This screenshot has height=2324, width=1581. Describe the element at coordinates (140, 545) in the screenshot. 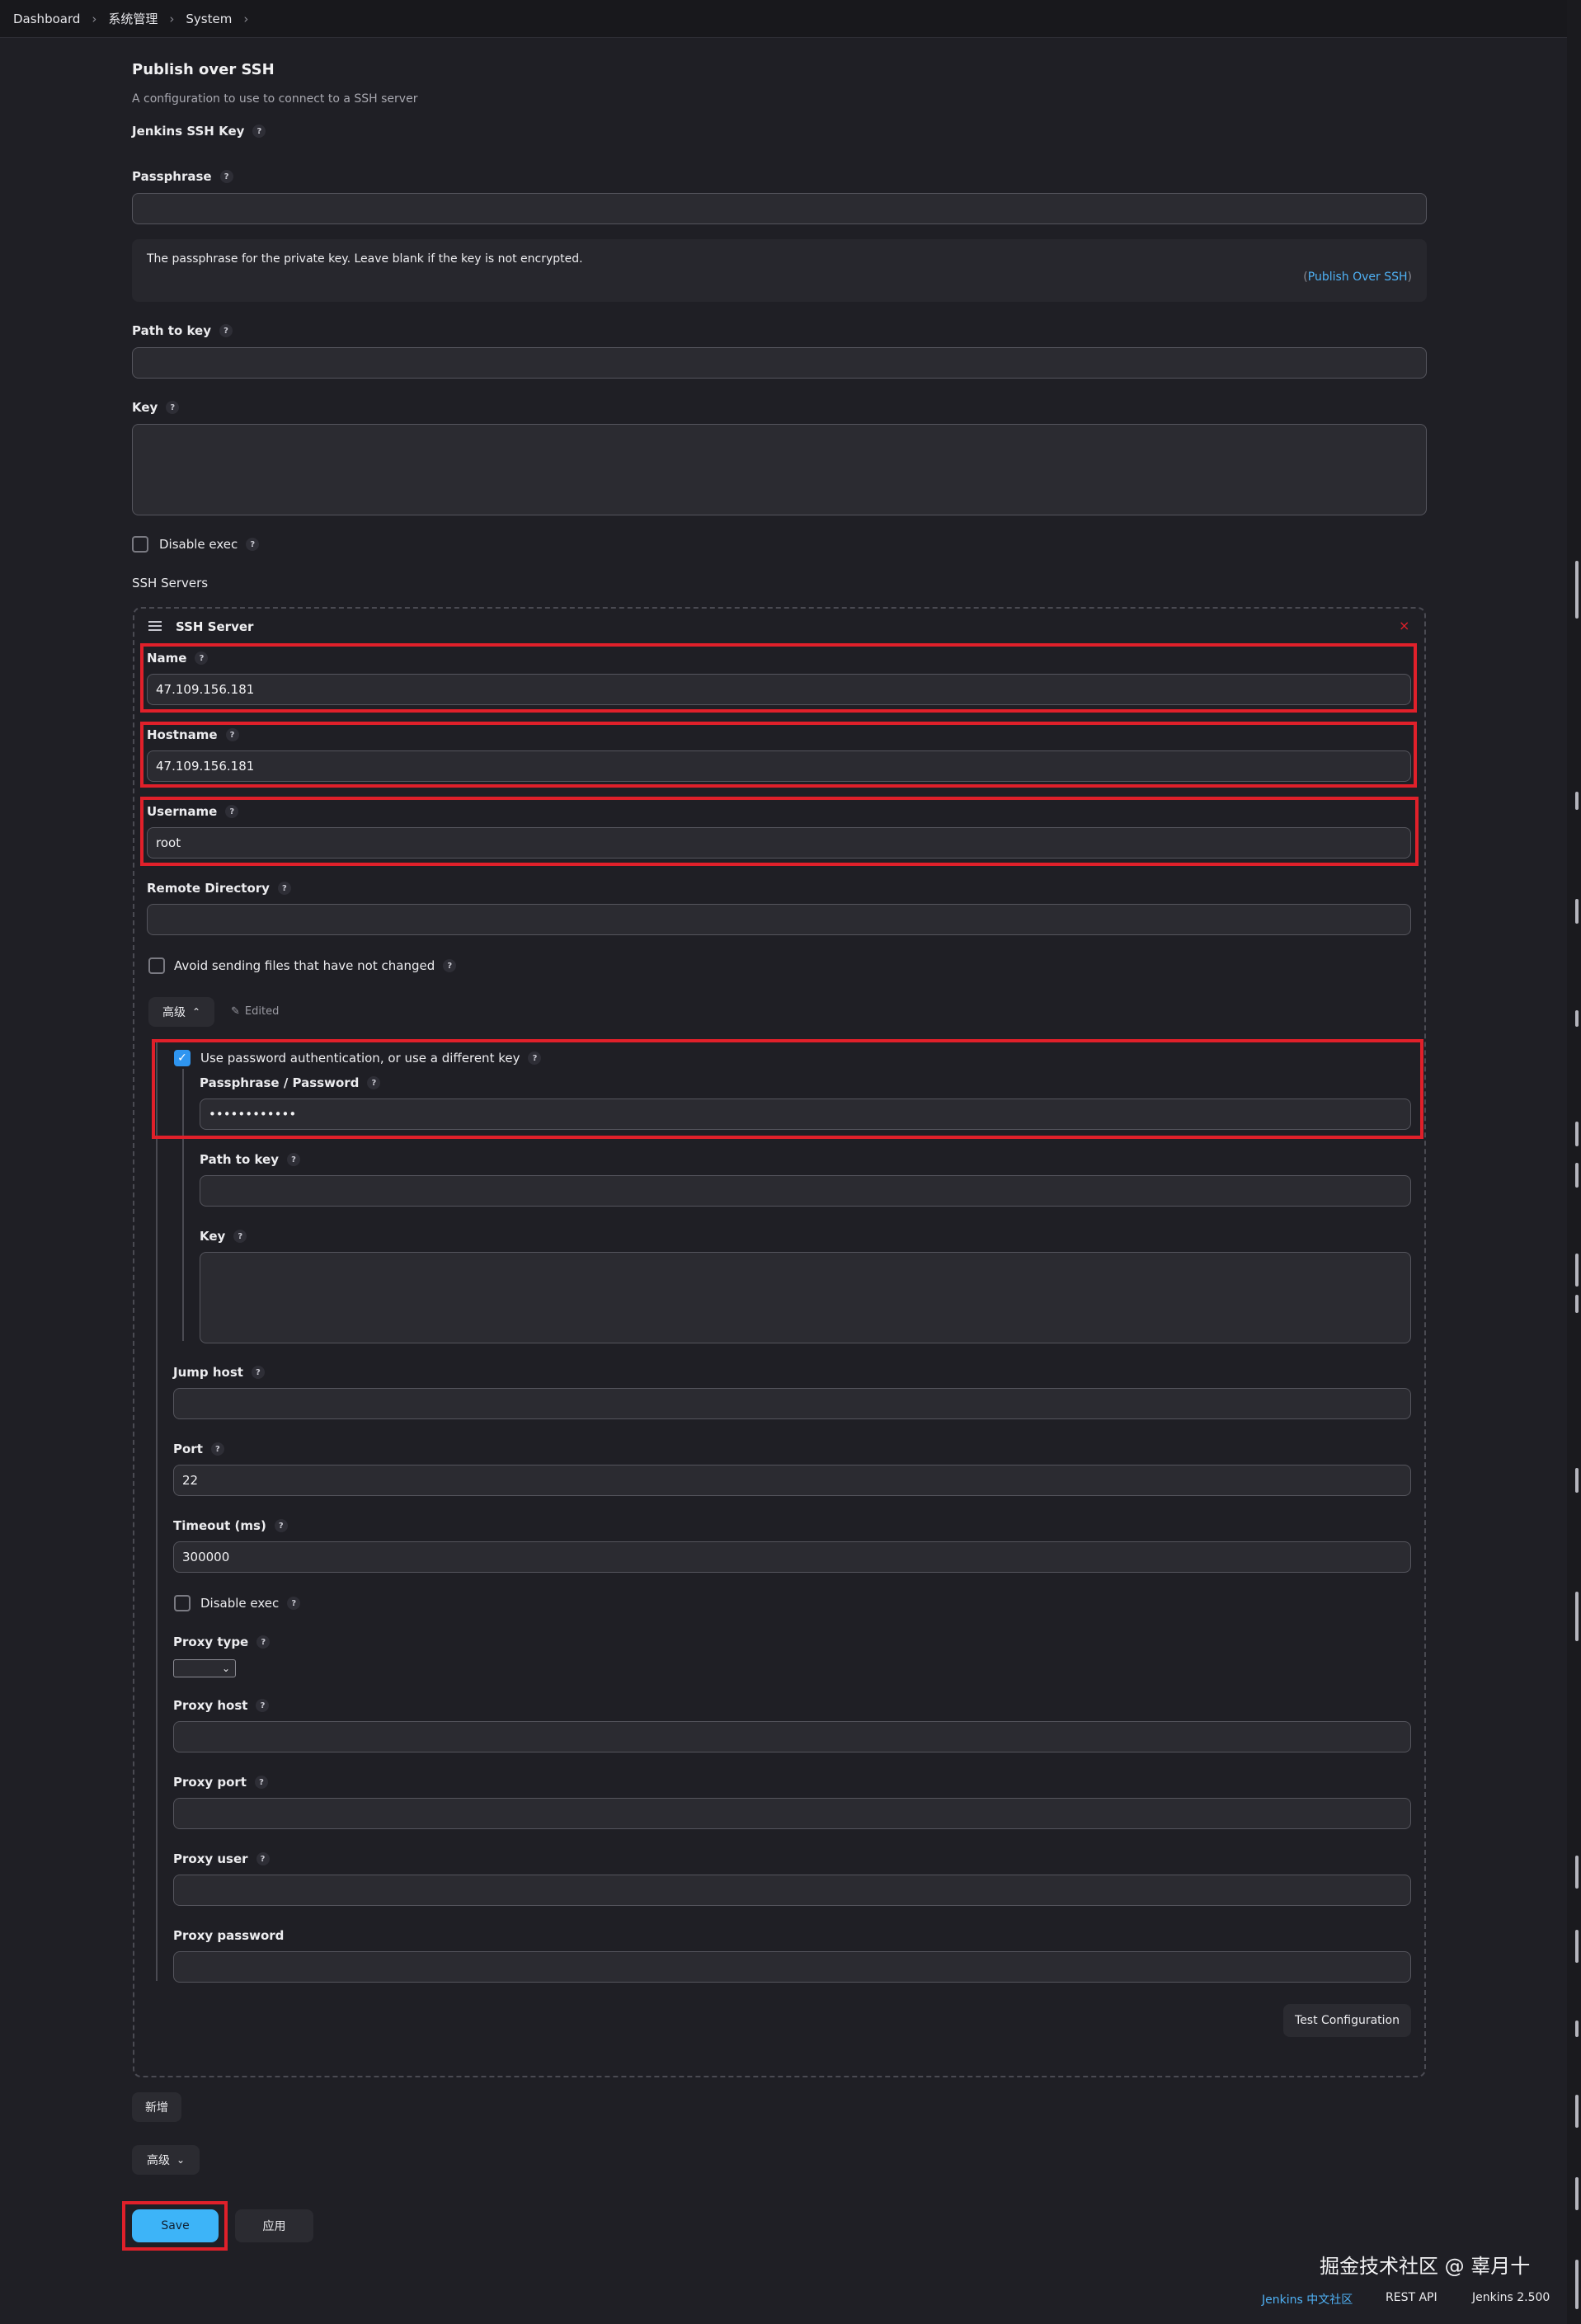

I see `disable-exec-checkbox` at that location.